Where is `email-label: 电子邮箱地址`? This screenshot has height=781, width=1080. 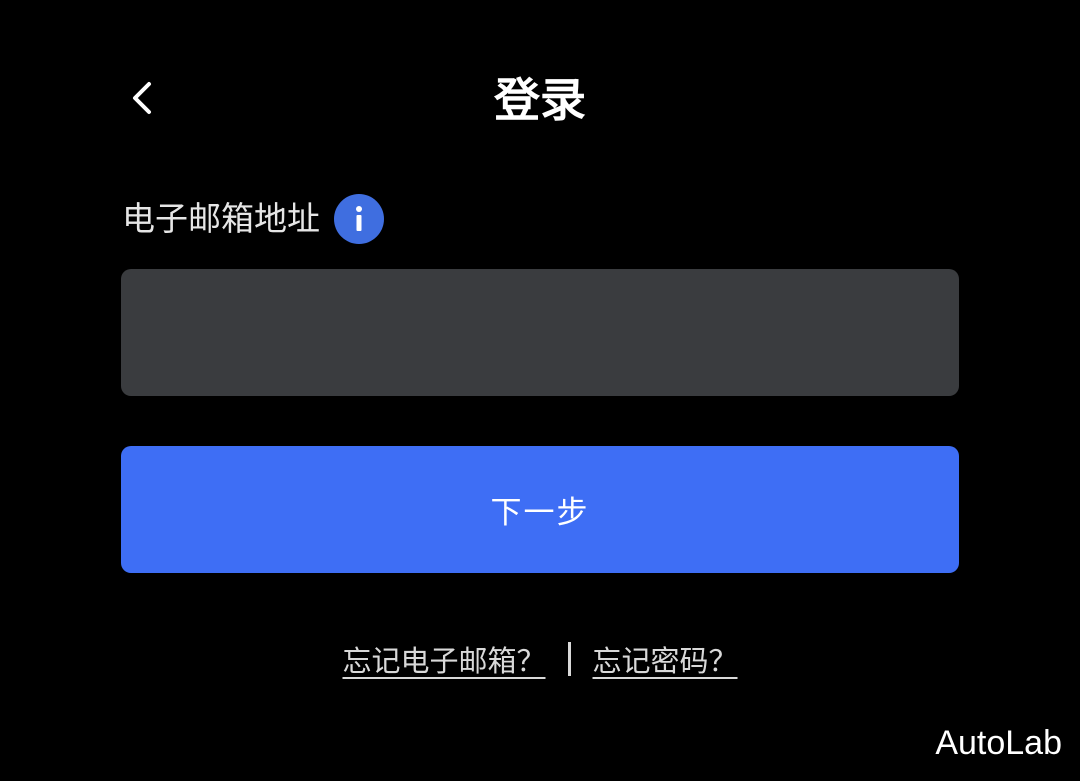 email-label: 电子邮箱地址 is located at coordinates (221, 218).